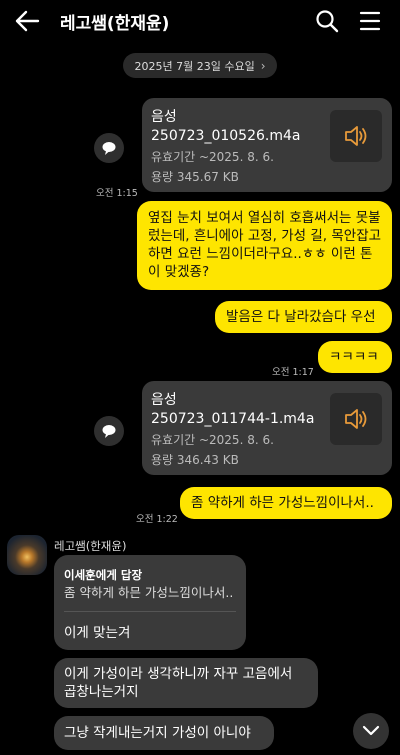 The image size is (400, 755). What do you see at coordinates (233, 419) in the screenshot?
I see `file-name: 250723_011744-1.m4a` at bounding box center [233, 419].